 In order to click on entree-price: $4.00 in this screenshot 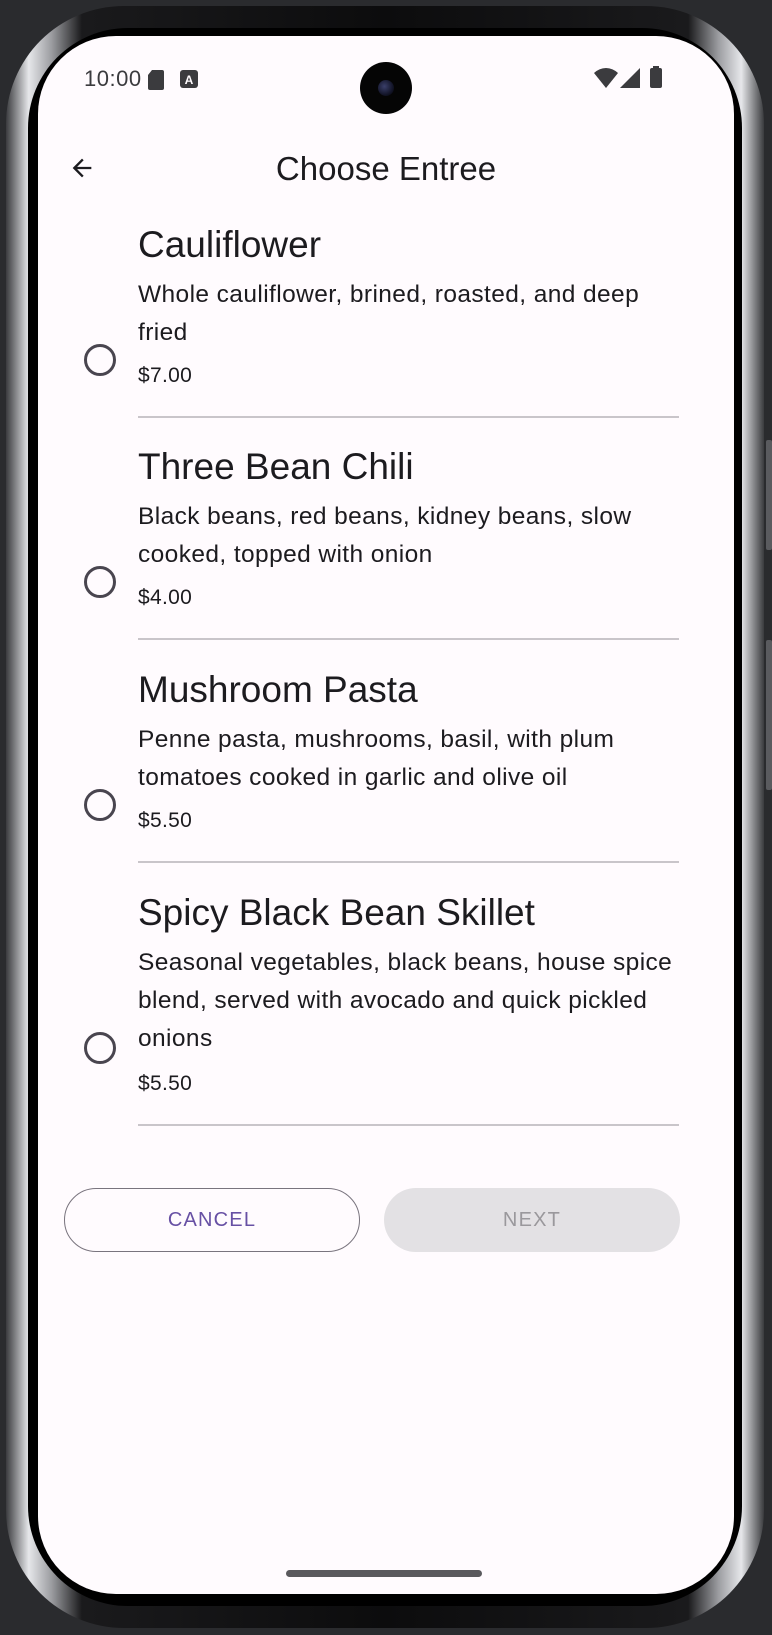, I will do `click(165, 597)`.